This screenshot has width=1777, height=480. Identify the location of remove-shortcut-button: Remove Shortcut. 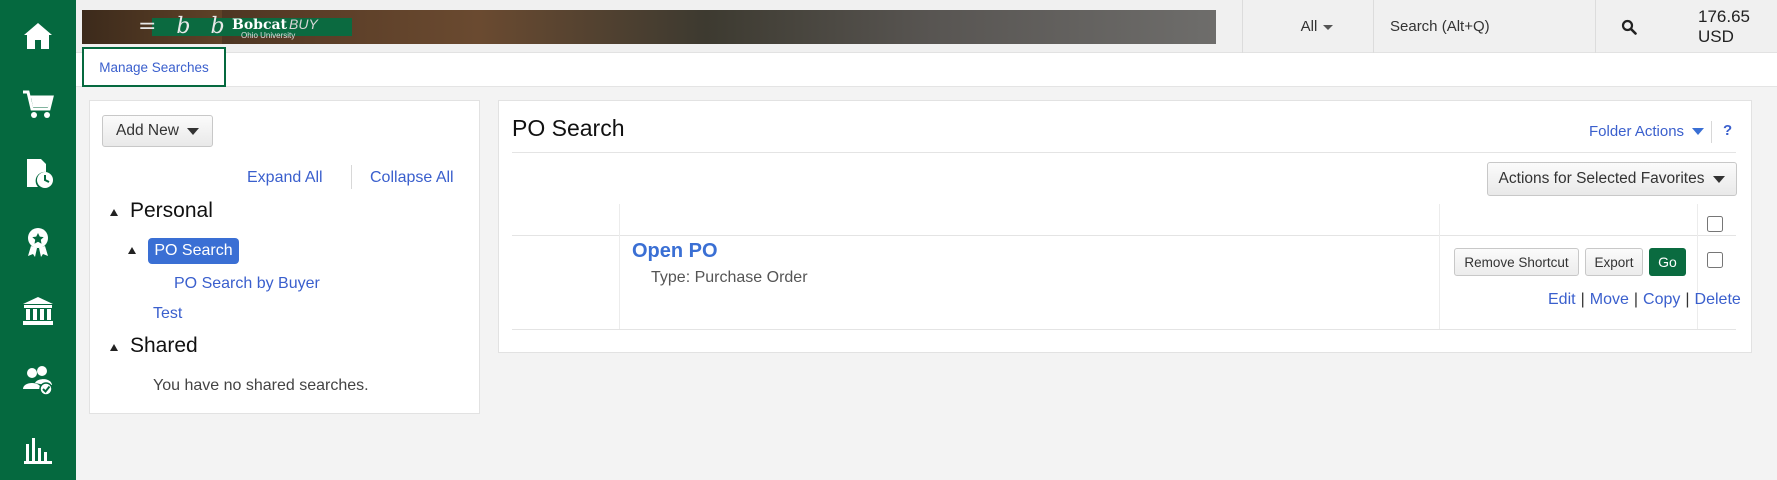
(1516, 262).